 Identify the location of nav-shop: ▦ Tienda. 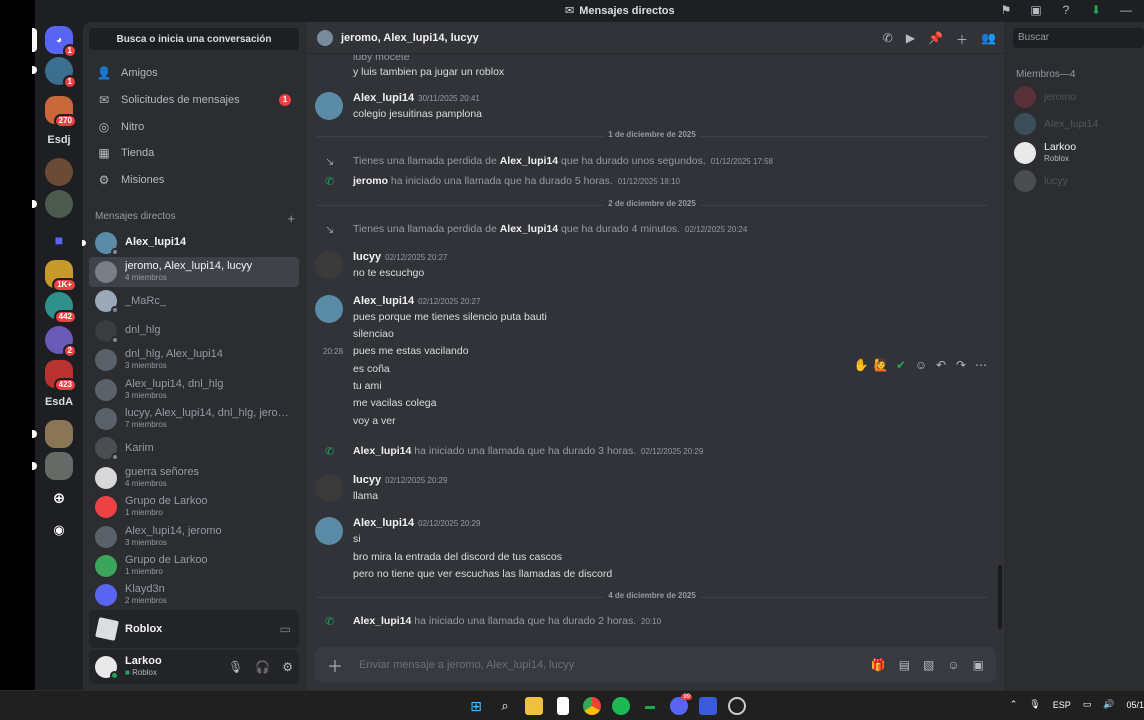
(194, 153).